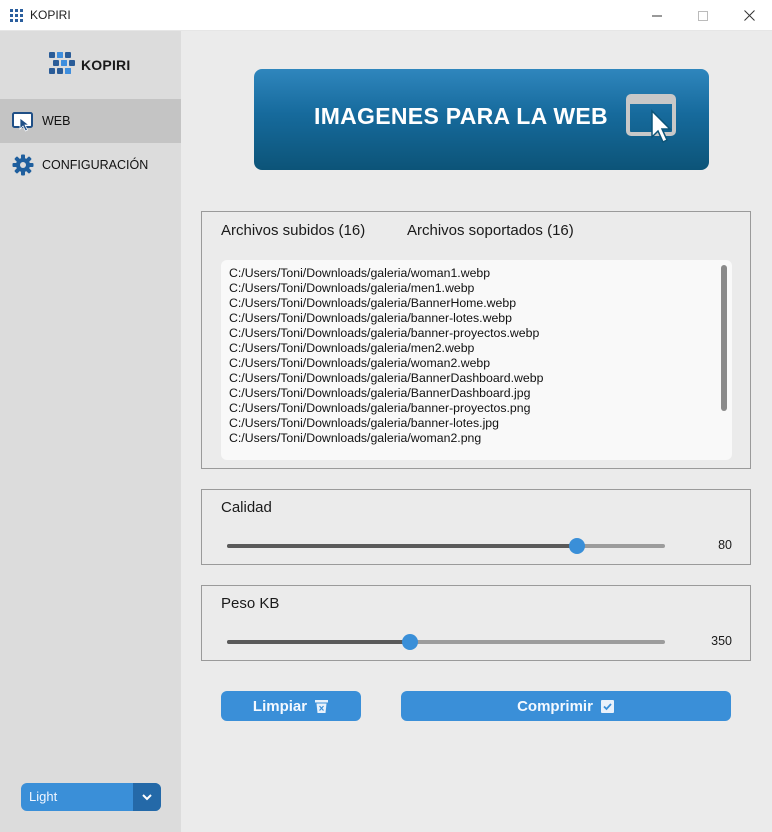 The width and height of the screenshot is (772, 832). What do you see at coordinates (725, 545) in the screenshot?
I see `quality-value: 80` at bounding box center [725, 545].